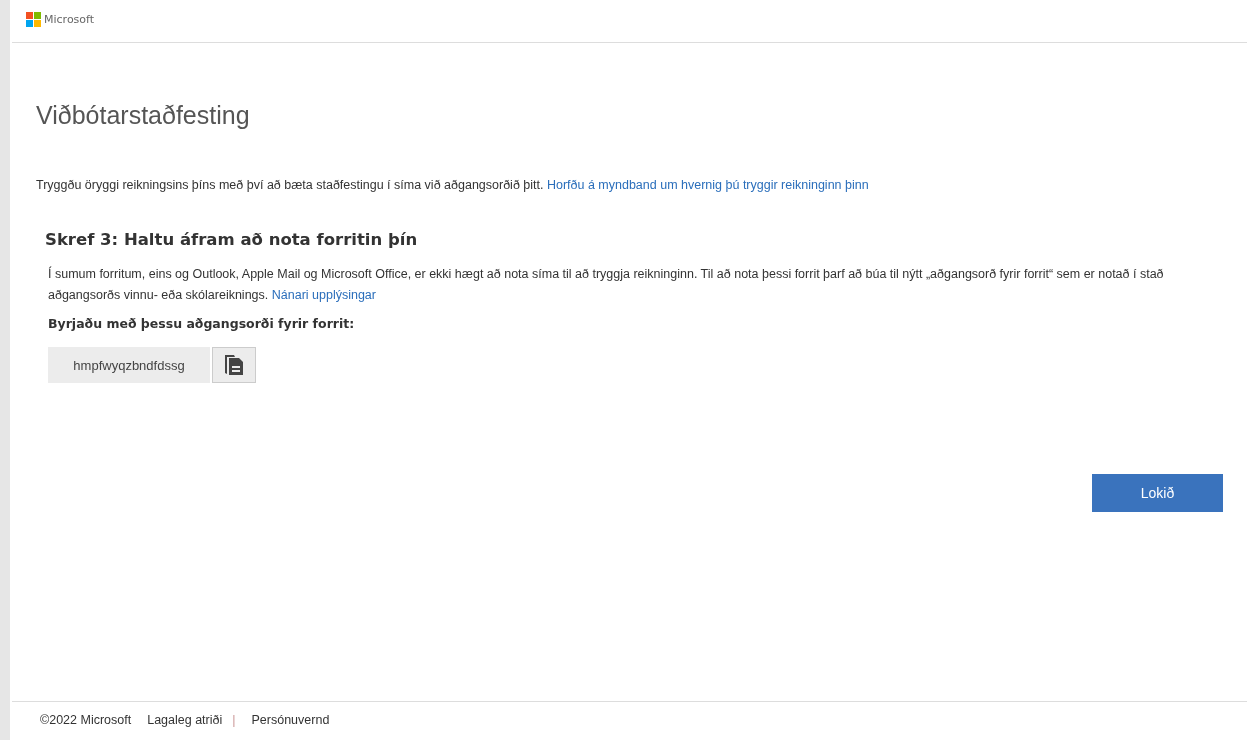 Image resolution: width=1247 pixels, height=740 pixels. Describe the element at coordinates (185, 720) in the screenshot. I see `footer-link: Lagaleg atriði` at that location.